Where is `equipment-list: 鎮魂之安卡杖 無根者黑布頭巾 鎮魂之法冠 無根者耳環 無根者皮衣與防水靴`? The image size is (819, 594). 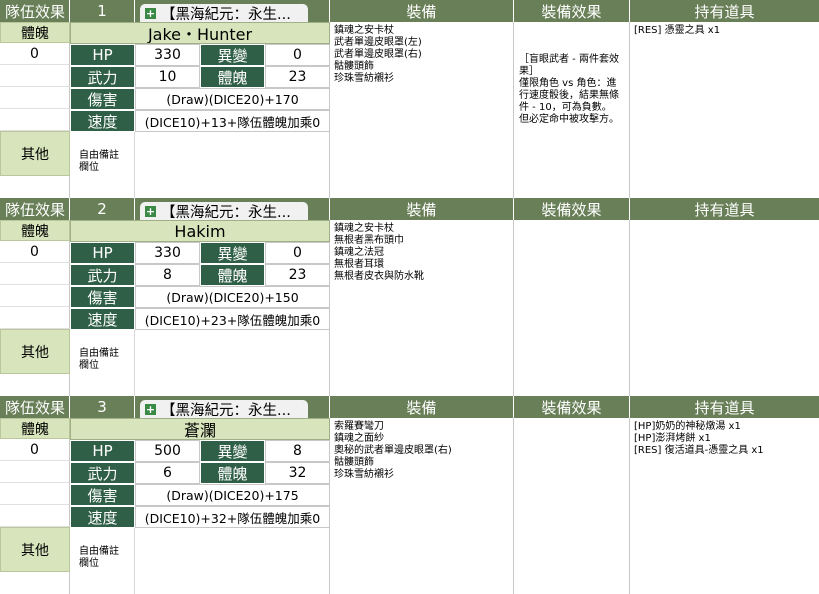
equipment-list: 鎮魂之安卡杖 無根者黑布頭巾 鎮魂之法冠 無根者耳環 無根者皮衣與防水靴 is located at coordinates (422, 308).